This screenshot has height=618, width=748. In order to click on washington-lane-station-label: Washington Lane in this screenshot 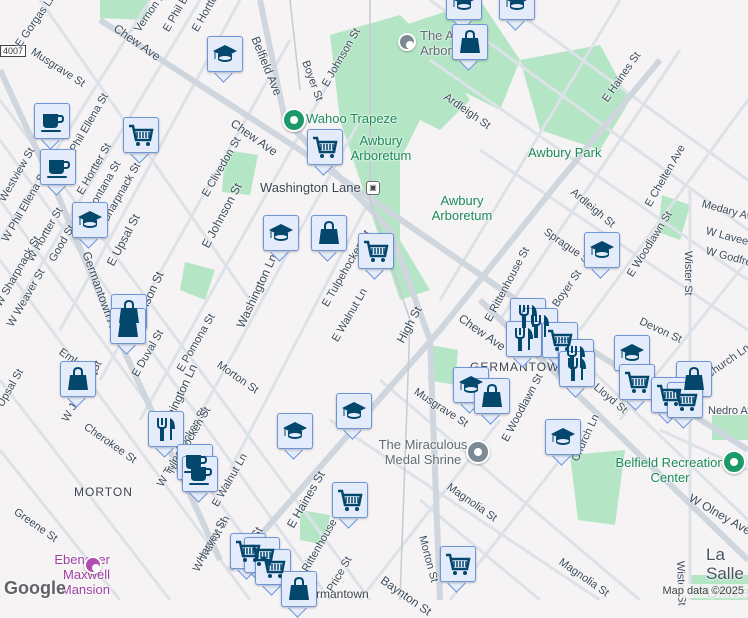, I will do `click(310, 187)`.